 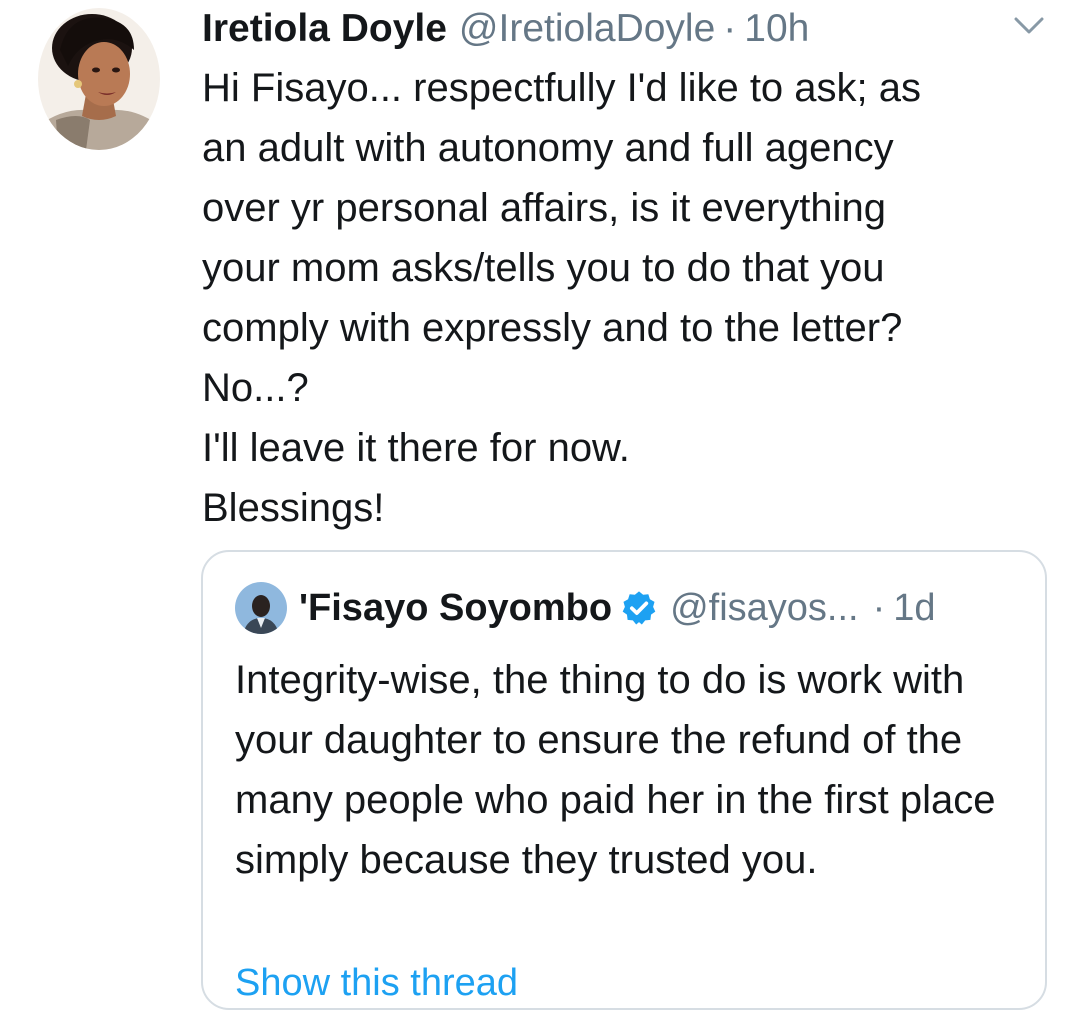 I want to click on author-name: Iretiola Doyle, so click(x=324, y=29).